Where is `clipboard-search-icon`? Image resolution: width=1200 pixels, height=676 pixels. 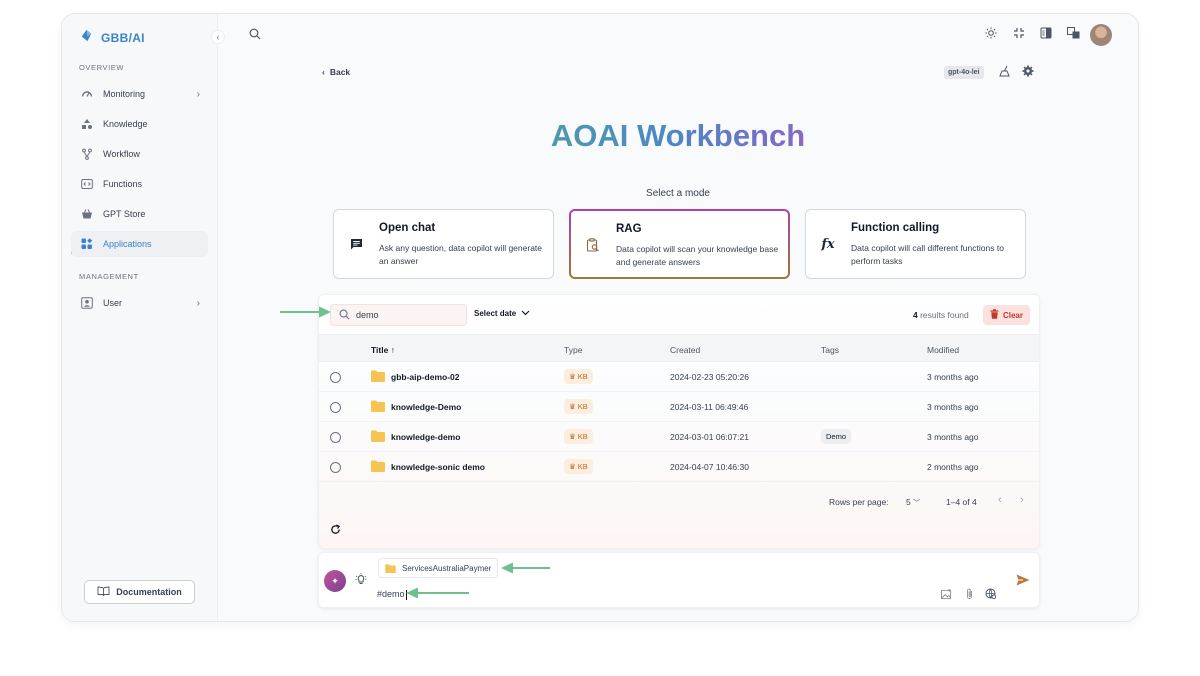 clipboard-search-icon is located at coordinates (593, 245).